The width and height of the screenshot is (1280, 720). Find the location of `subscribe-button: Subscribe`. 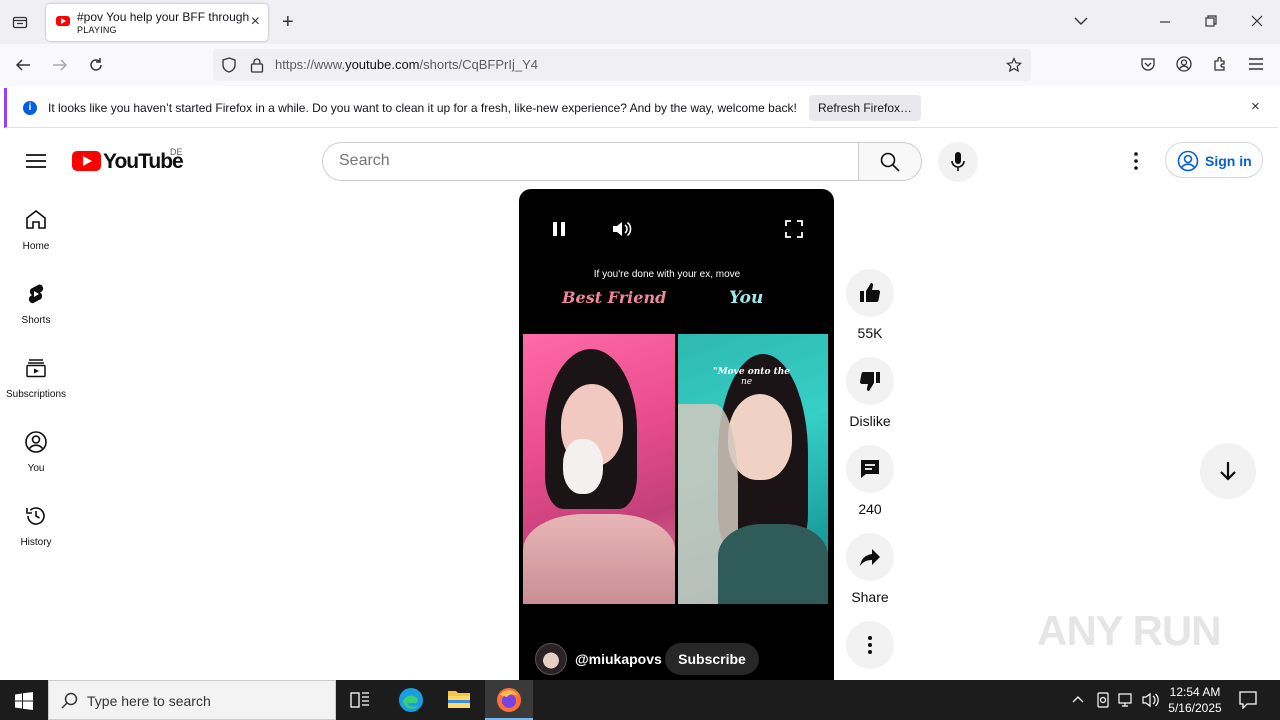

subscribe-button: Subscribe is located at coordinates (712, 659).